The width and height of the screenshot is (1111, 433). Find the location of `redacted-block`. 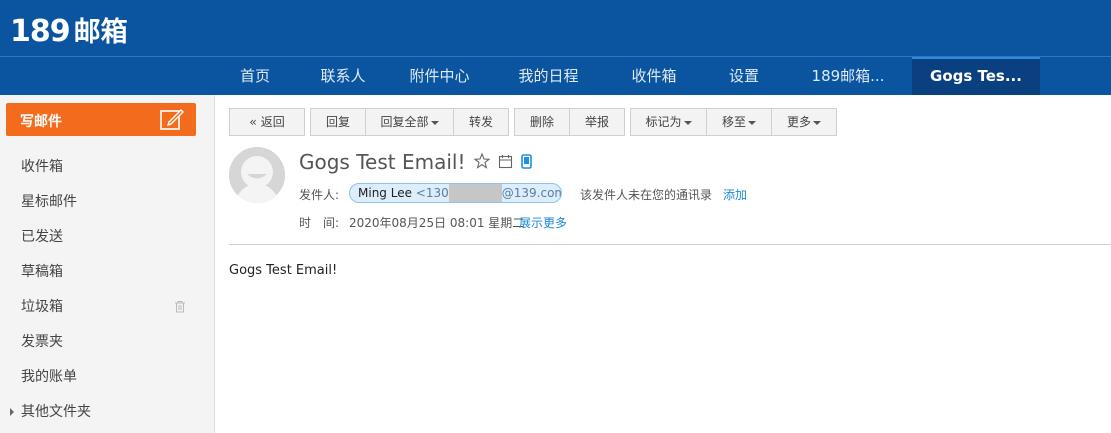

redacted-block is located at coordinates (475, 193).